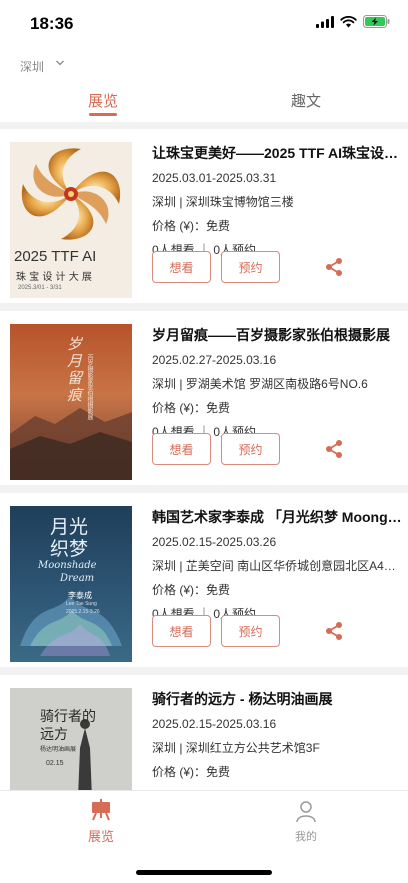  I want to click on exhibition-venue: 深圳 | 深圳红立方公共艺术馆3F, so click(236, 748).